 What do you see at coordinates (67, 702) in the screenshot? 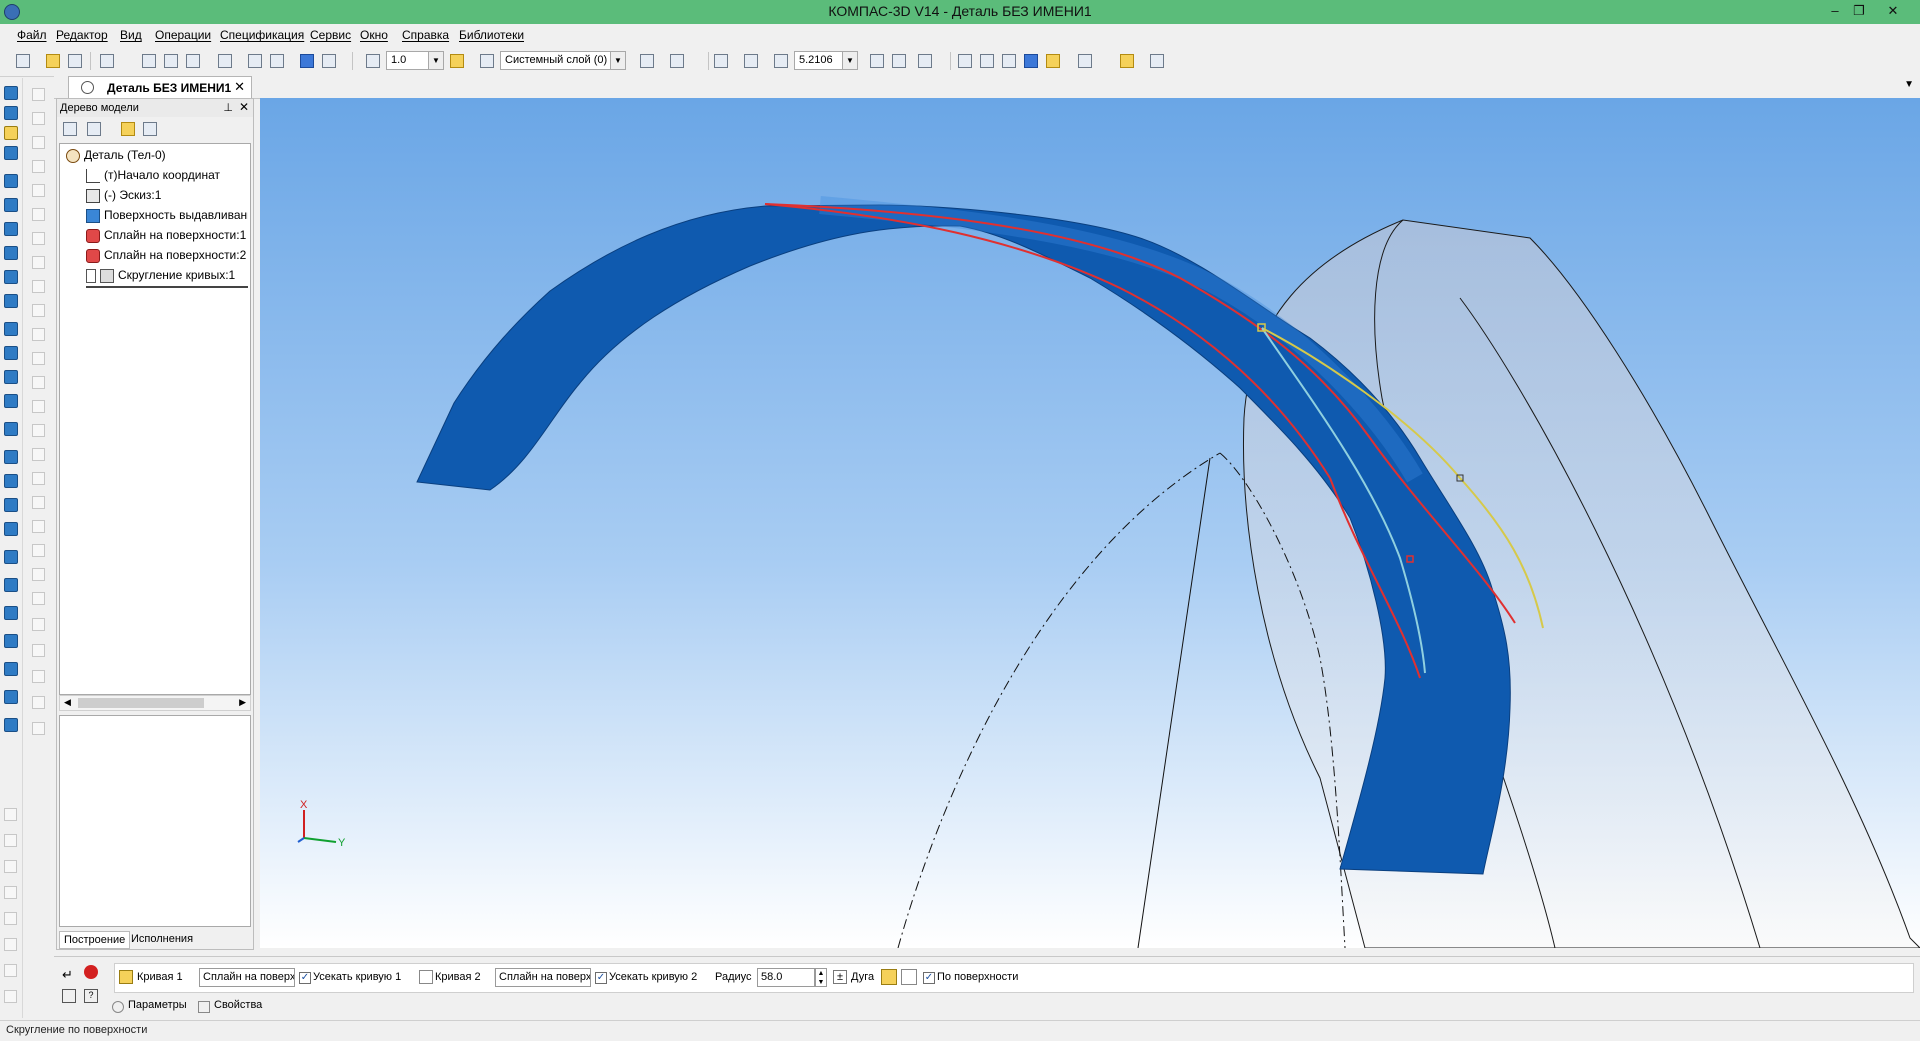
I see `scroll-left-icon: ◀` at bounding box center [67, 702].